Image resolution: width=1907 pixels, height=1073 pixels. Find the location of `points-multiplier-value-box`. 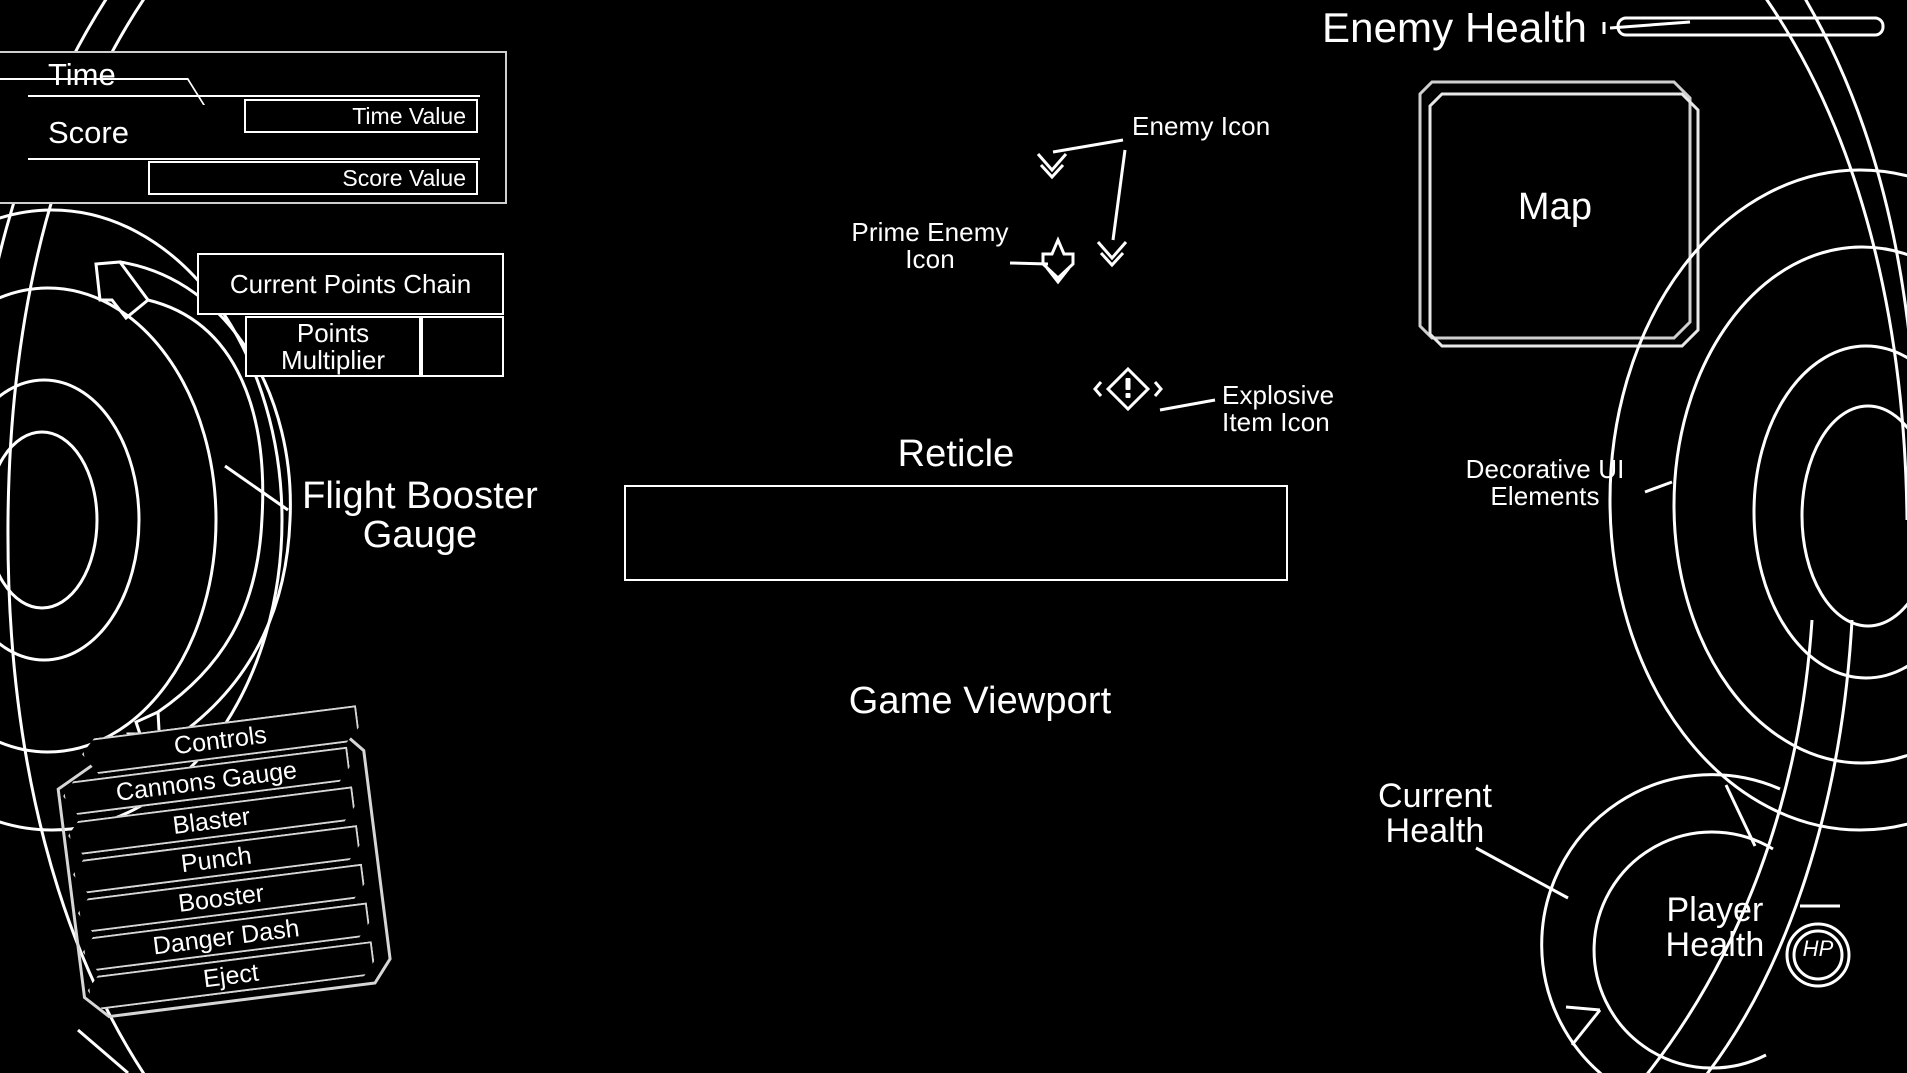

points-multiplier-value-box is located at coordinates (462, 346).